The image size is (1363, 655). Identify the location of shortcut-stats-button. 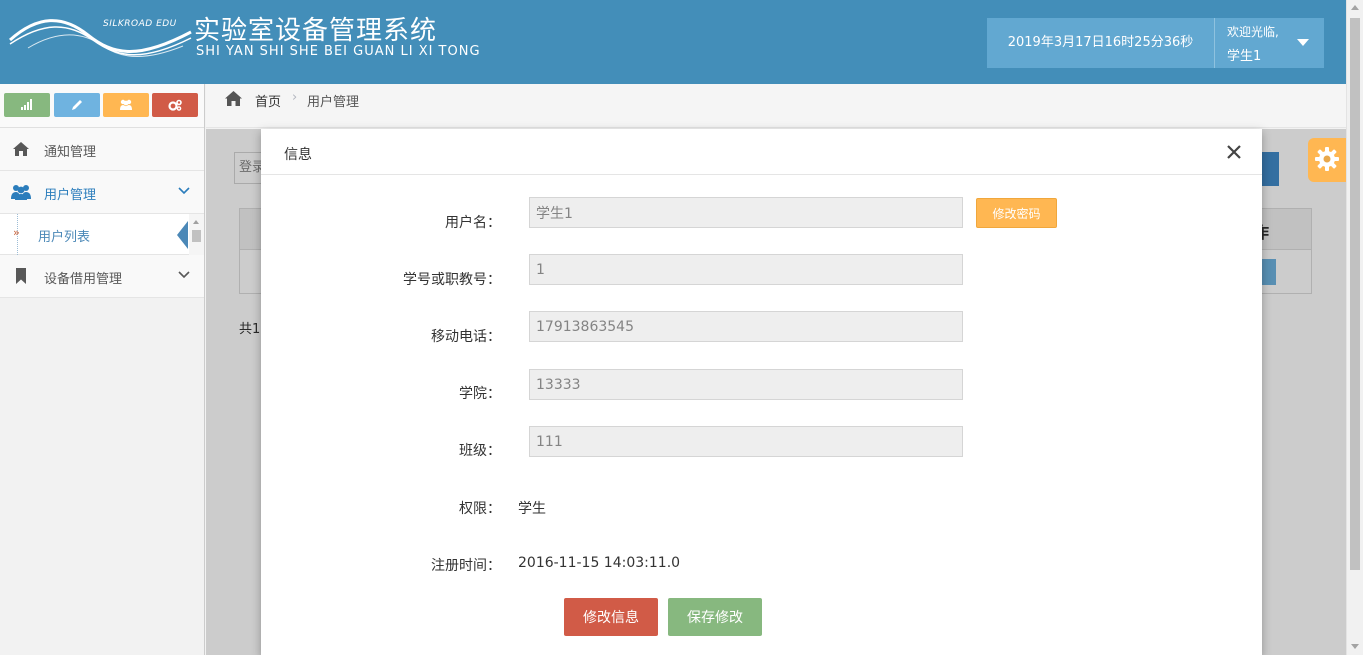
(27, 105).